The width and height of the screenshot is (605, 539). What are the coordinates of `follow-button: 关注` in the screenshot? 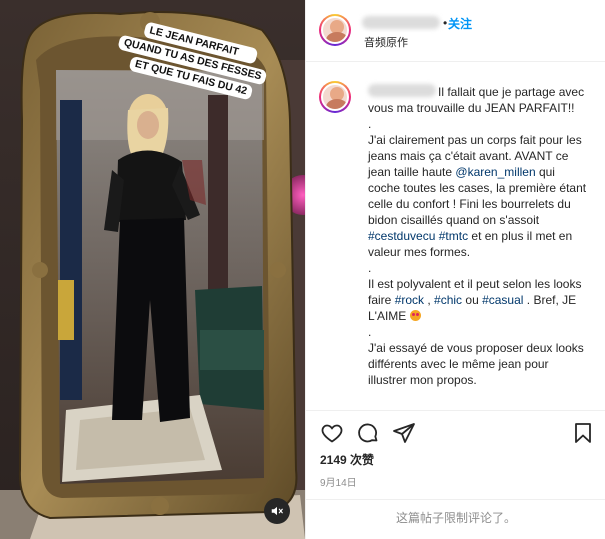 It's located at (460, 23).